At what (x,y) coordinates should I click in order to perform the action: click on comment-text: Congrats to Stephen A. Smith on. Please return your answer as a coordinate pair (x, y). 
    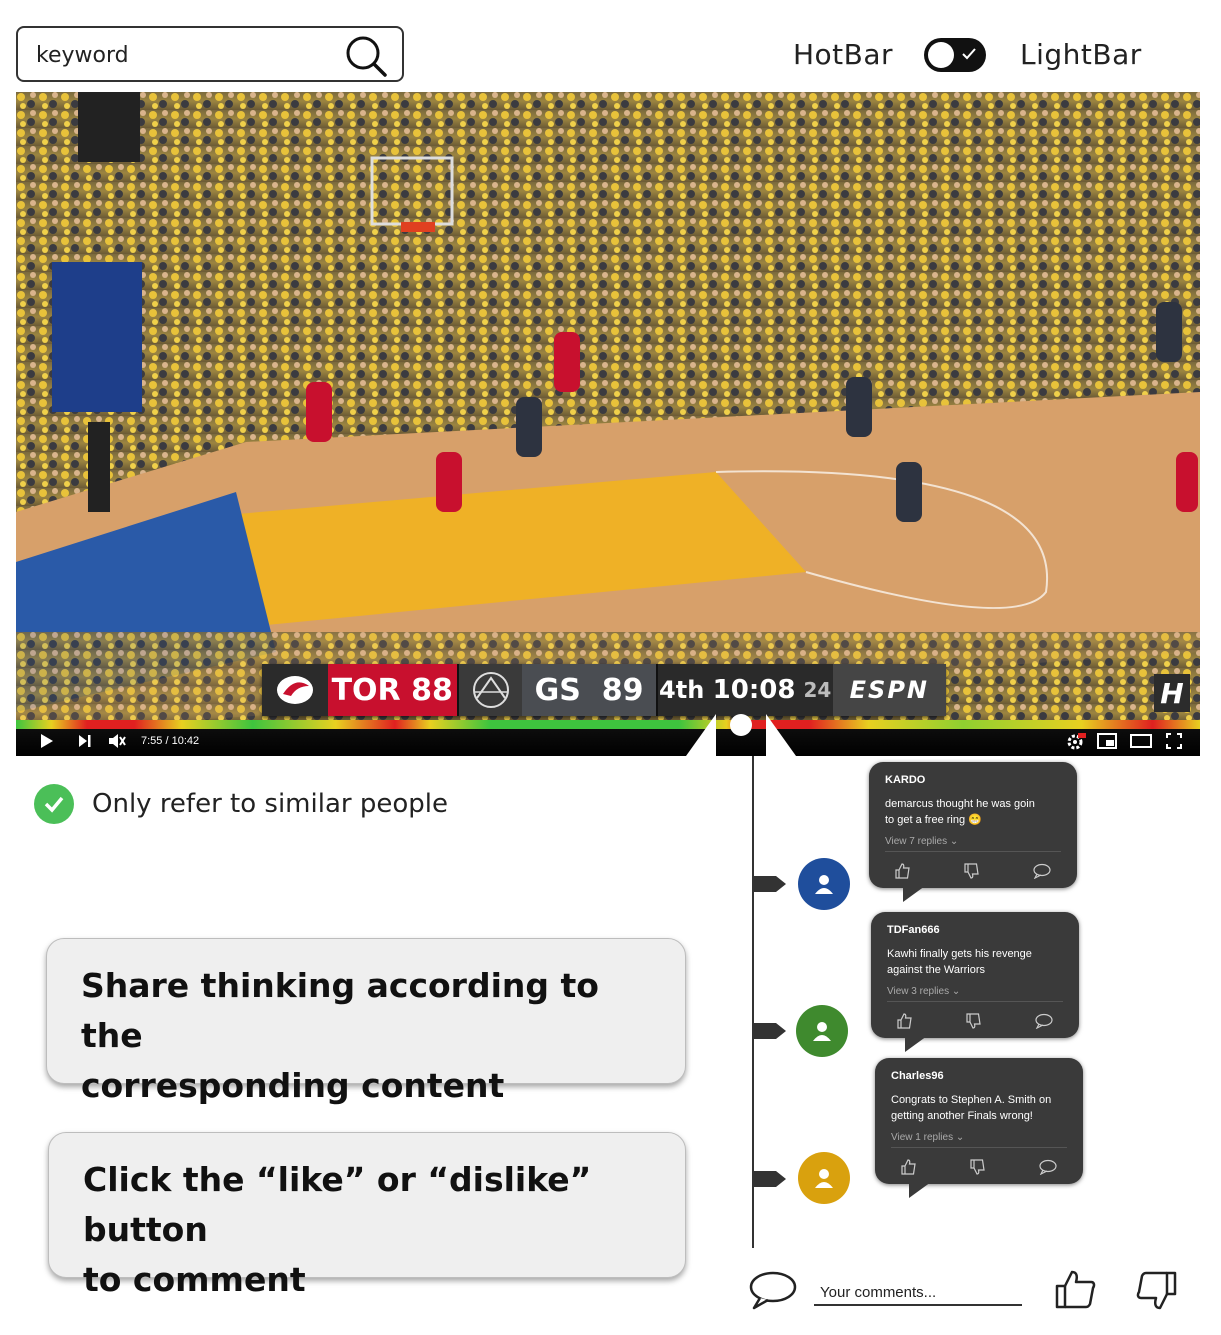
    Looking at the image, I should click on (971, 1100).